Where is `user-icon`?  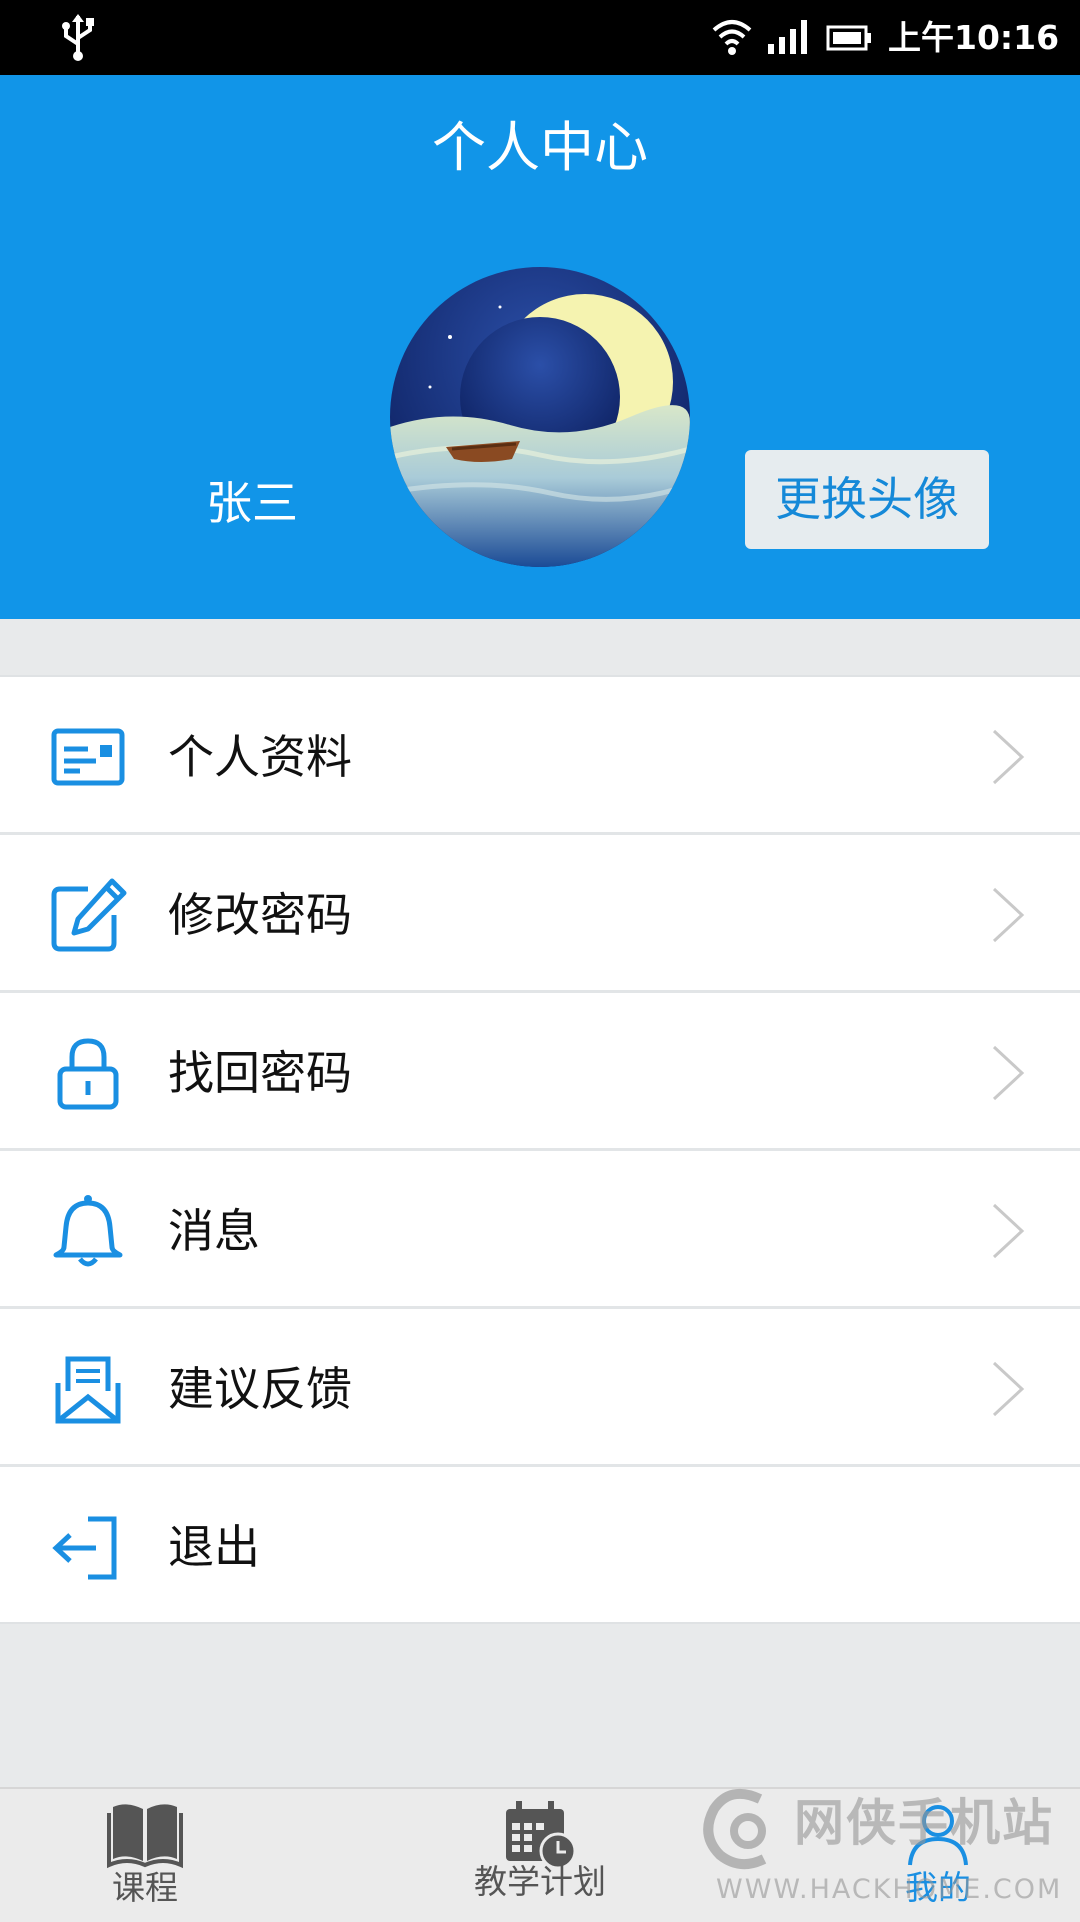 user-icon is located at coordinates (938, 1835).